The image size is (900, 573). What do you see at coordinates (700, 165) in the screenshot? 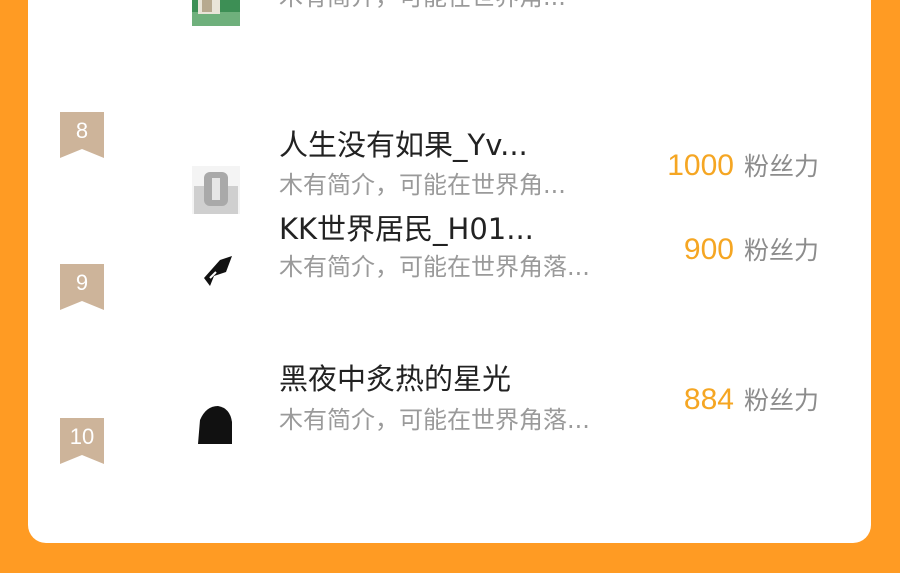
I see `fan-score-value: 1000` at bounding box center [700, 165].